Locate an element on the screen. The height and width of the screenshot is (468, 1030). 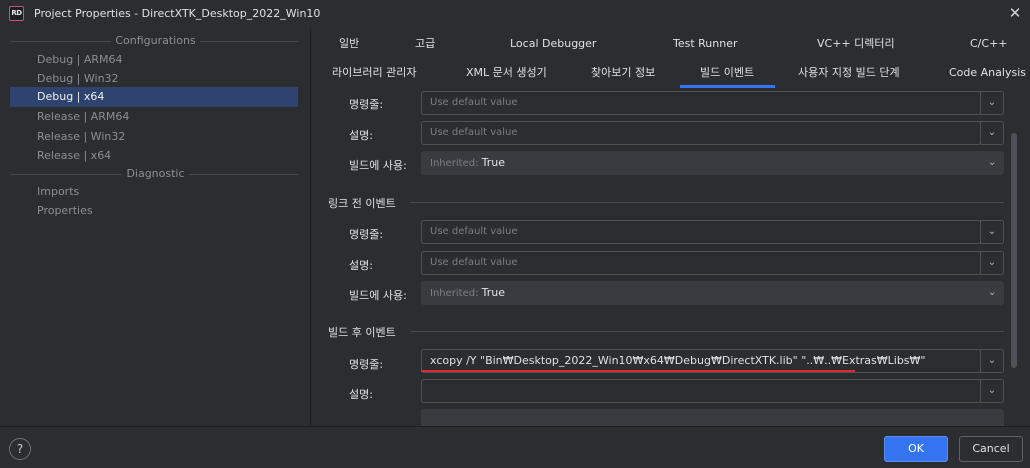
command-line-label: 명령줄: is located at coordinates (366, 104).